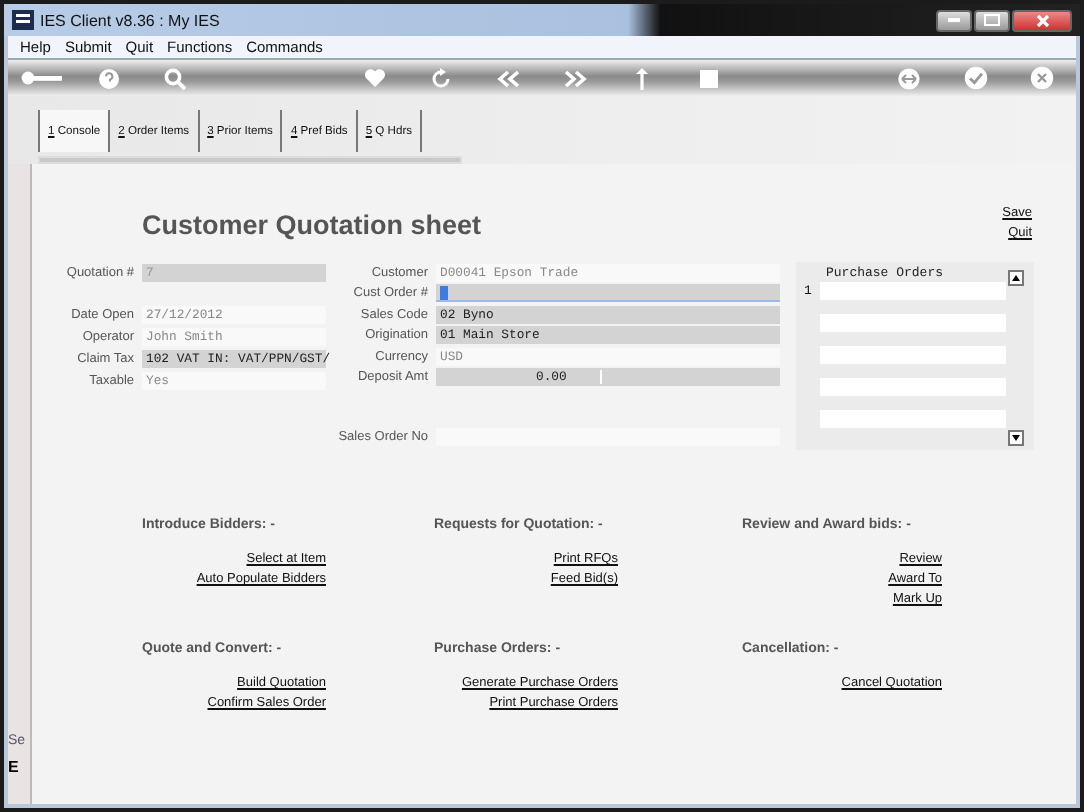 This screenshot has height=812, width=1084. What do you see at coordinates (992, 20) in the screenshot?
I see `maximize-button` at bounding box center [992, 20].